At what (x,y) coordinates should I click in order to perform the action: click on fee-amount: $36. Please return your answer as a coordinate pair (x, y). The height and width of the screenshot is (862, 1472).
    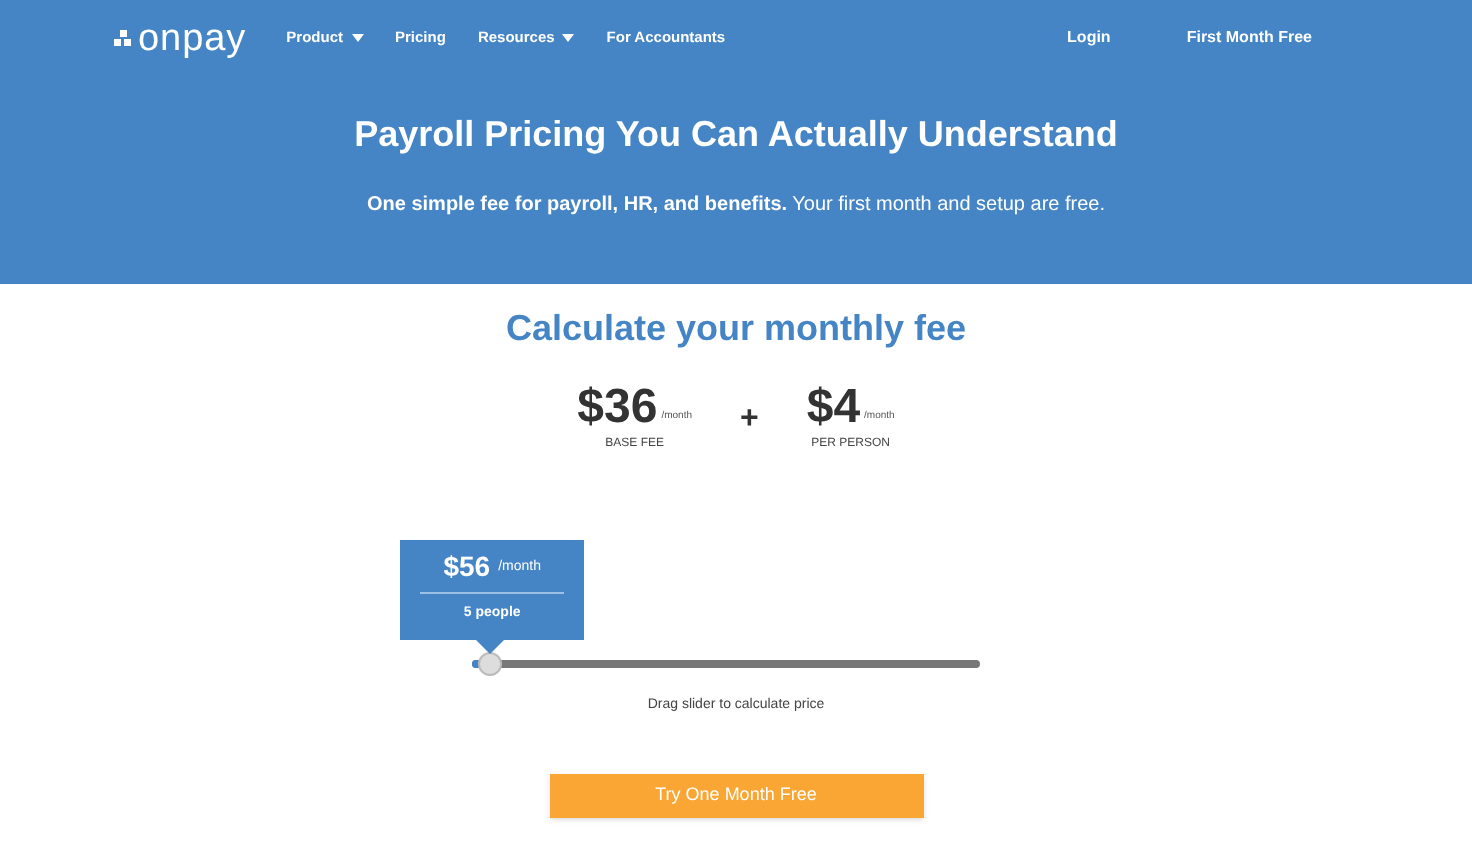
    Looking at the image, I should click on (617, 408).